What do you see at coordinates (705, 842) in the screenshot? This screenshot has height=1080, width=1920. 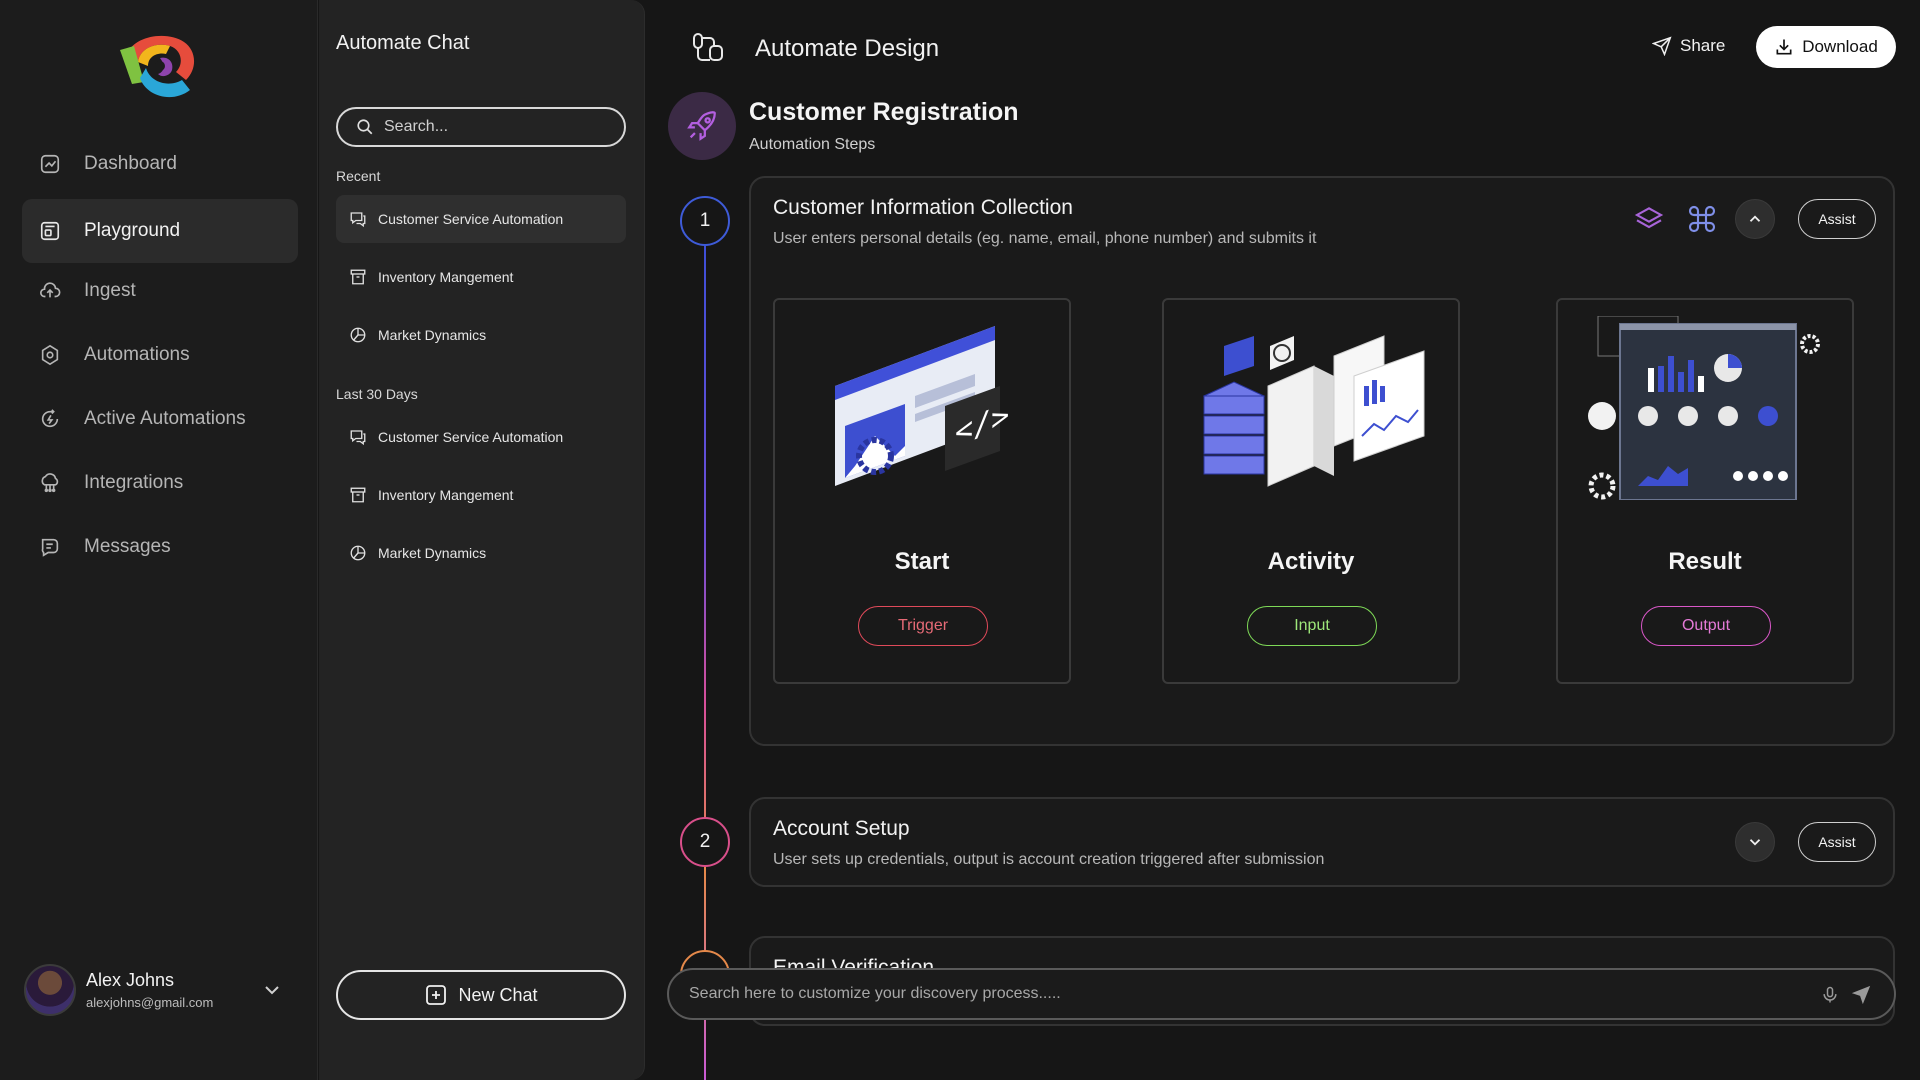 I see `step-number-2: 2` at bounding box center [705, 842].